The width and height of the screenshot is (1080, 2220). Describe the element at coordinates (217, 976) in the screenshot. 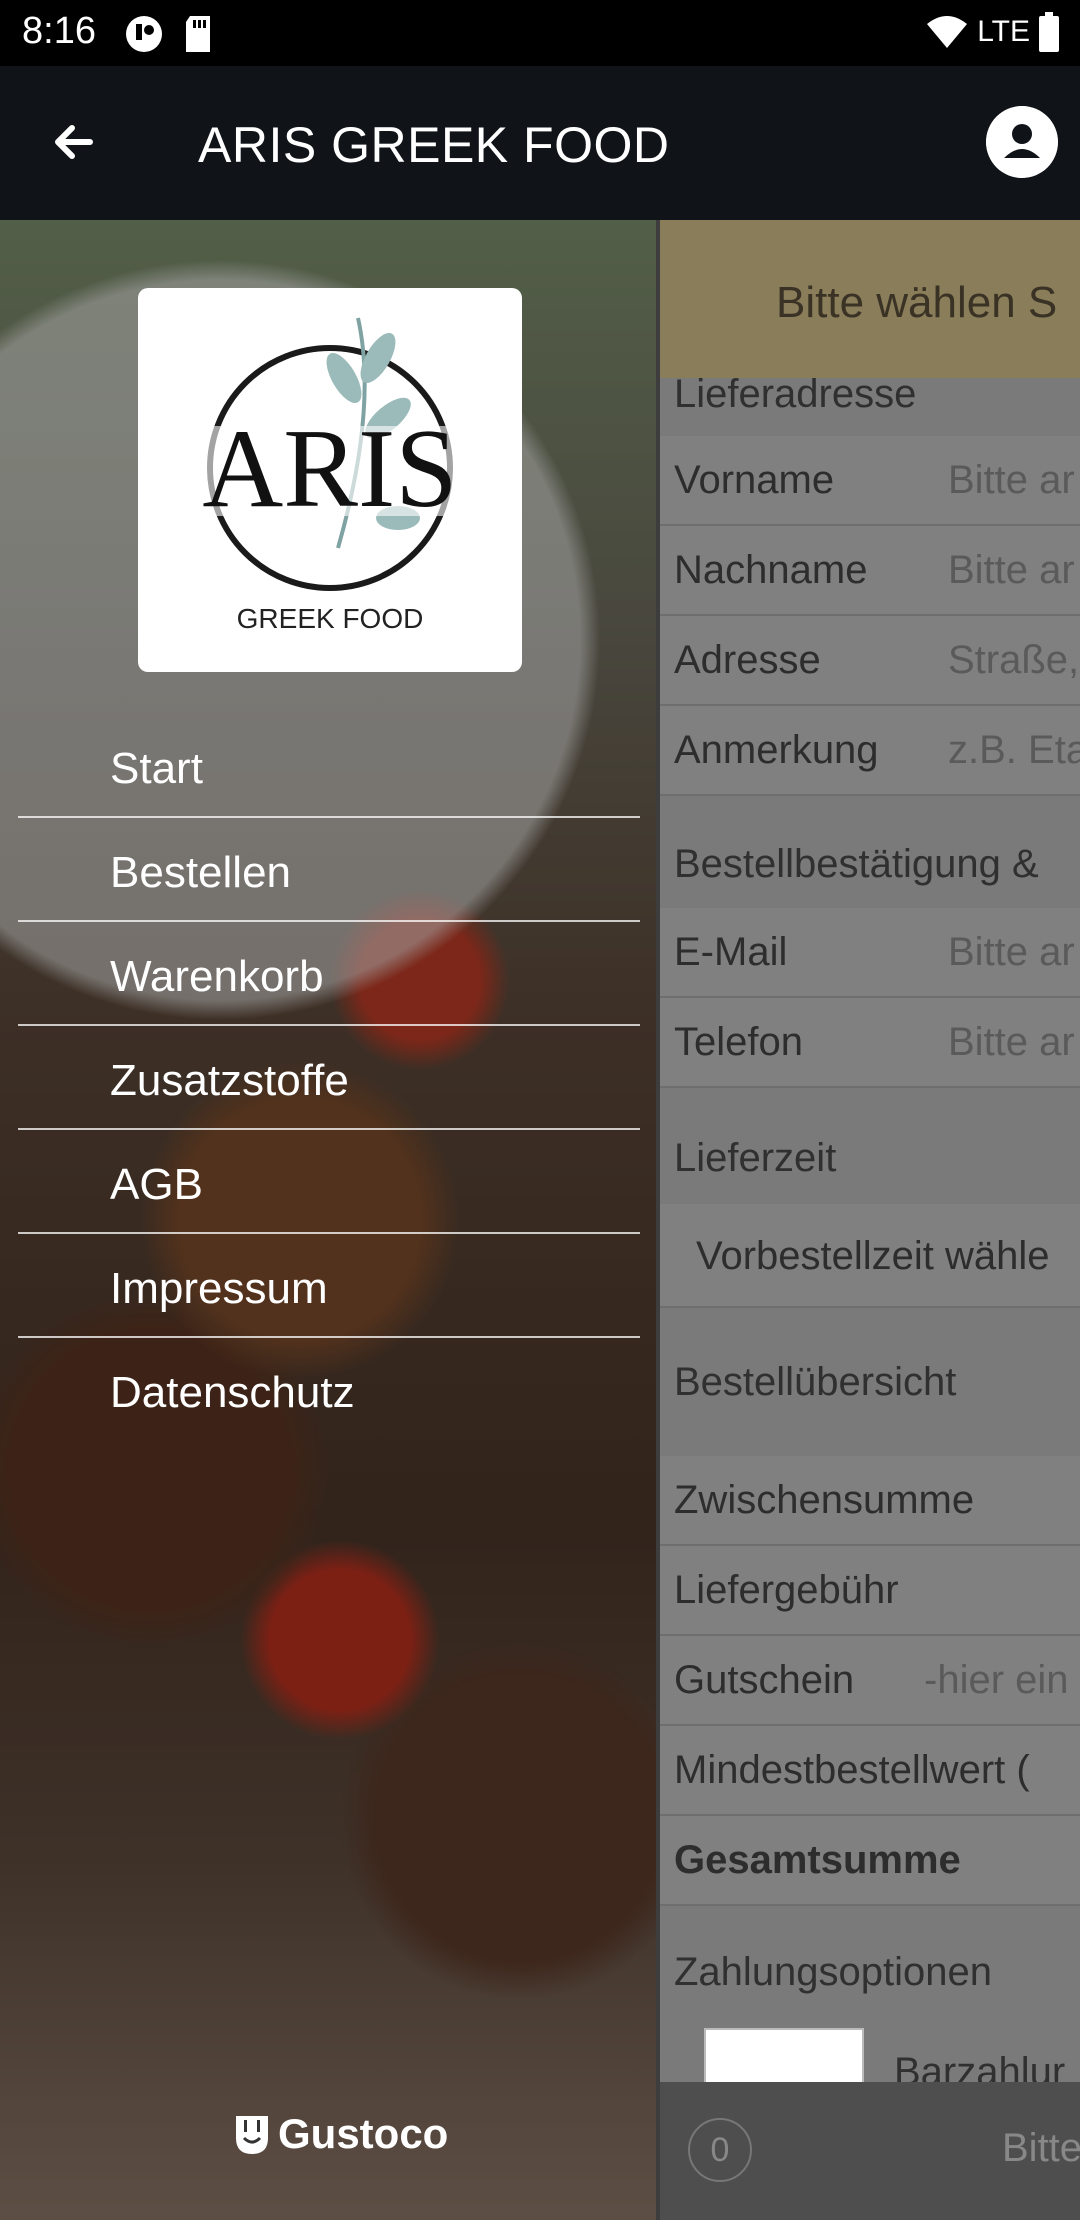

I see `menu-item-label: Warenkorb` at that location.